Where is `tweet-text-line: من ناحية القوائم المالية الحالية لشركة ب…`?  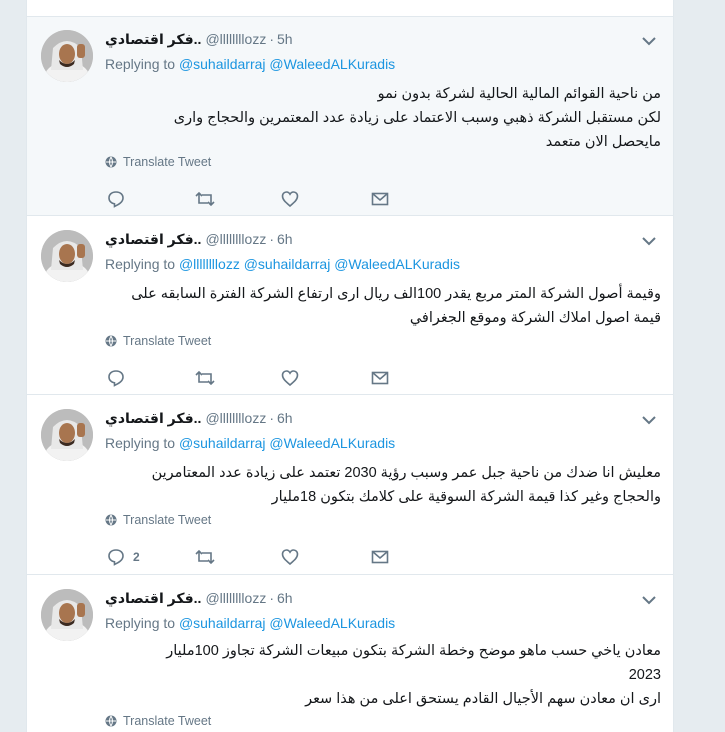 tweet-text-line: من ناحية القوائم المالية الحالية لشركة ب… is located at coordinates (519, 94).